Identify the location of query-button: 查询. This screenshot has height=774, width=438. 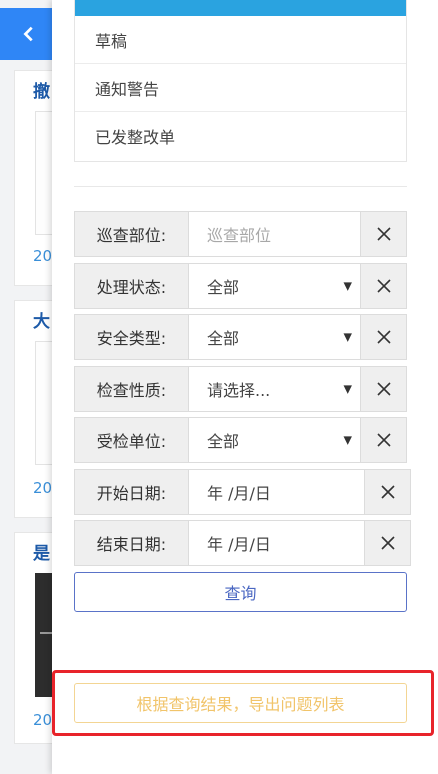
(240, 592).